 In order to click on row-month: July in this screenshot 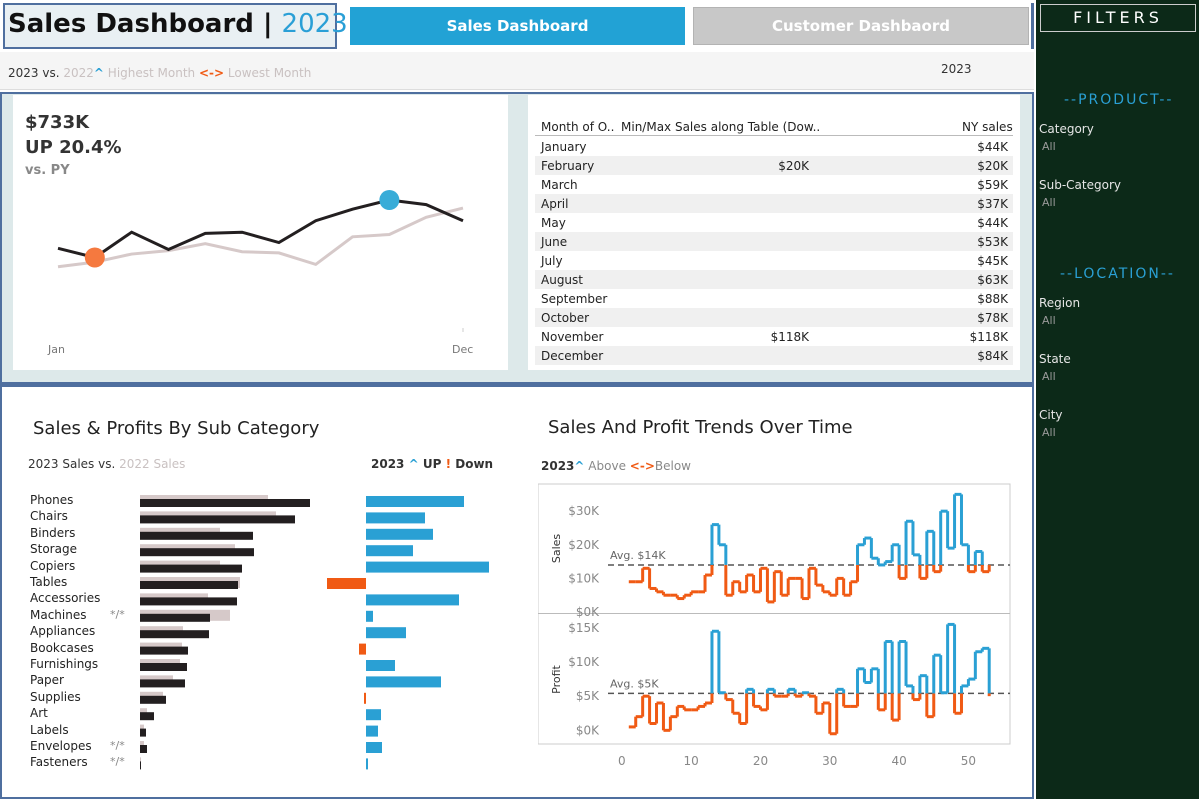, I will do `click(552, 261)`.